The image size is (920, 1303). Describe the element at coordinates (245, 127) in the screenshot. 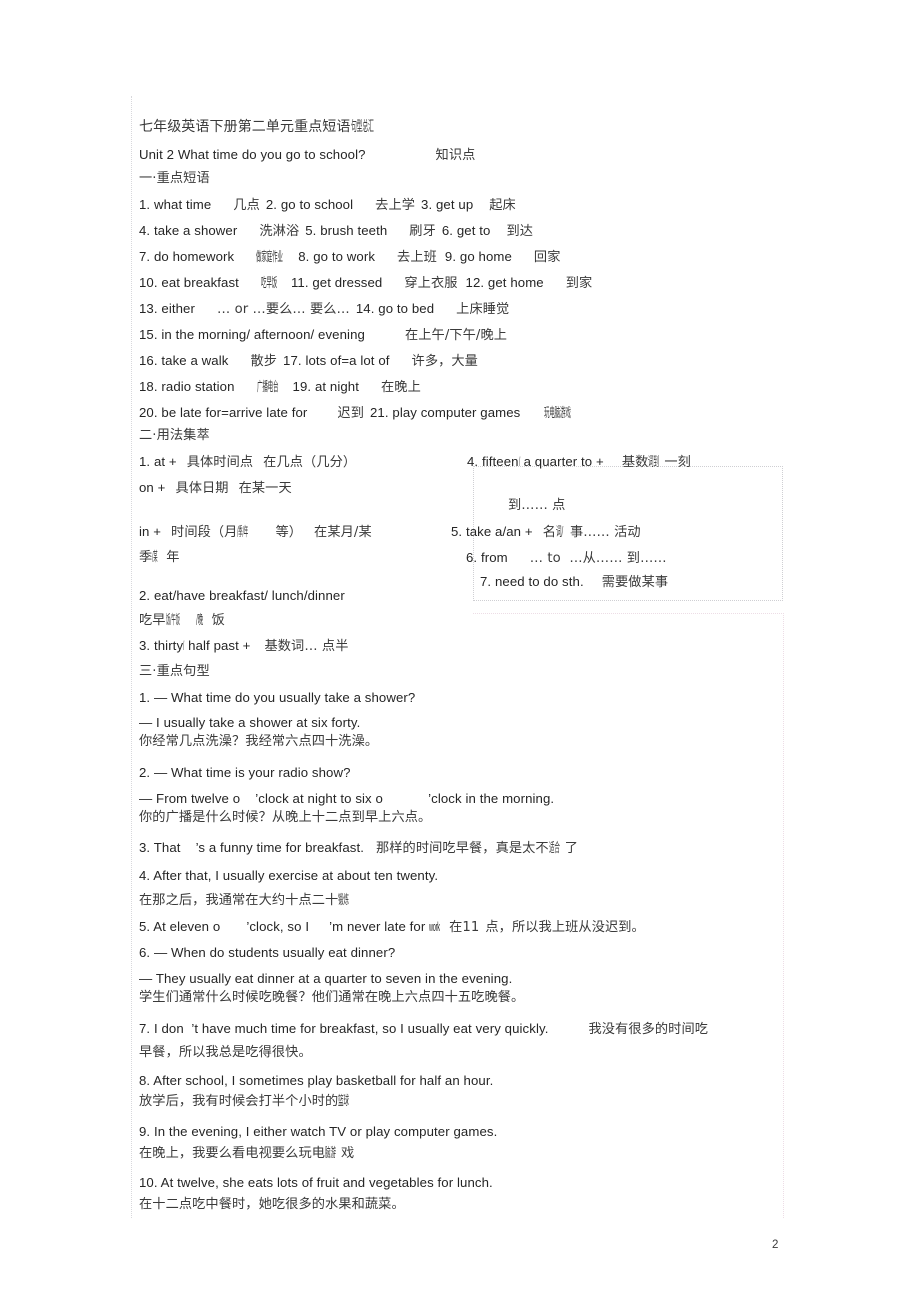

I see `document-title-main: 七年级英语下册第二单元重点短语` at that location.